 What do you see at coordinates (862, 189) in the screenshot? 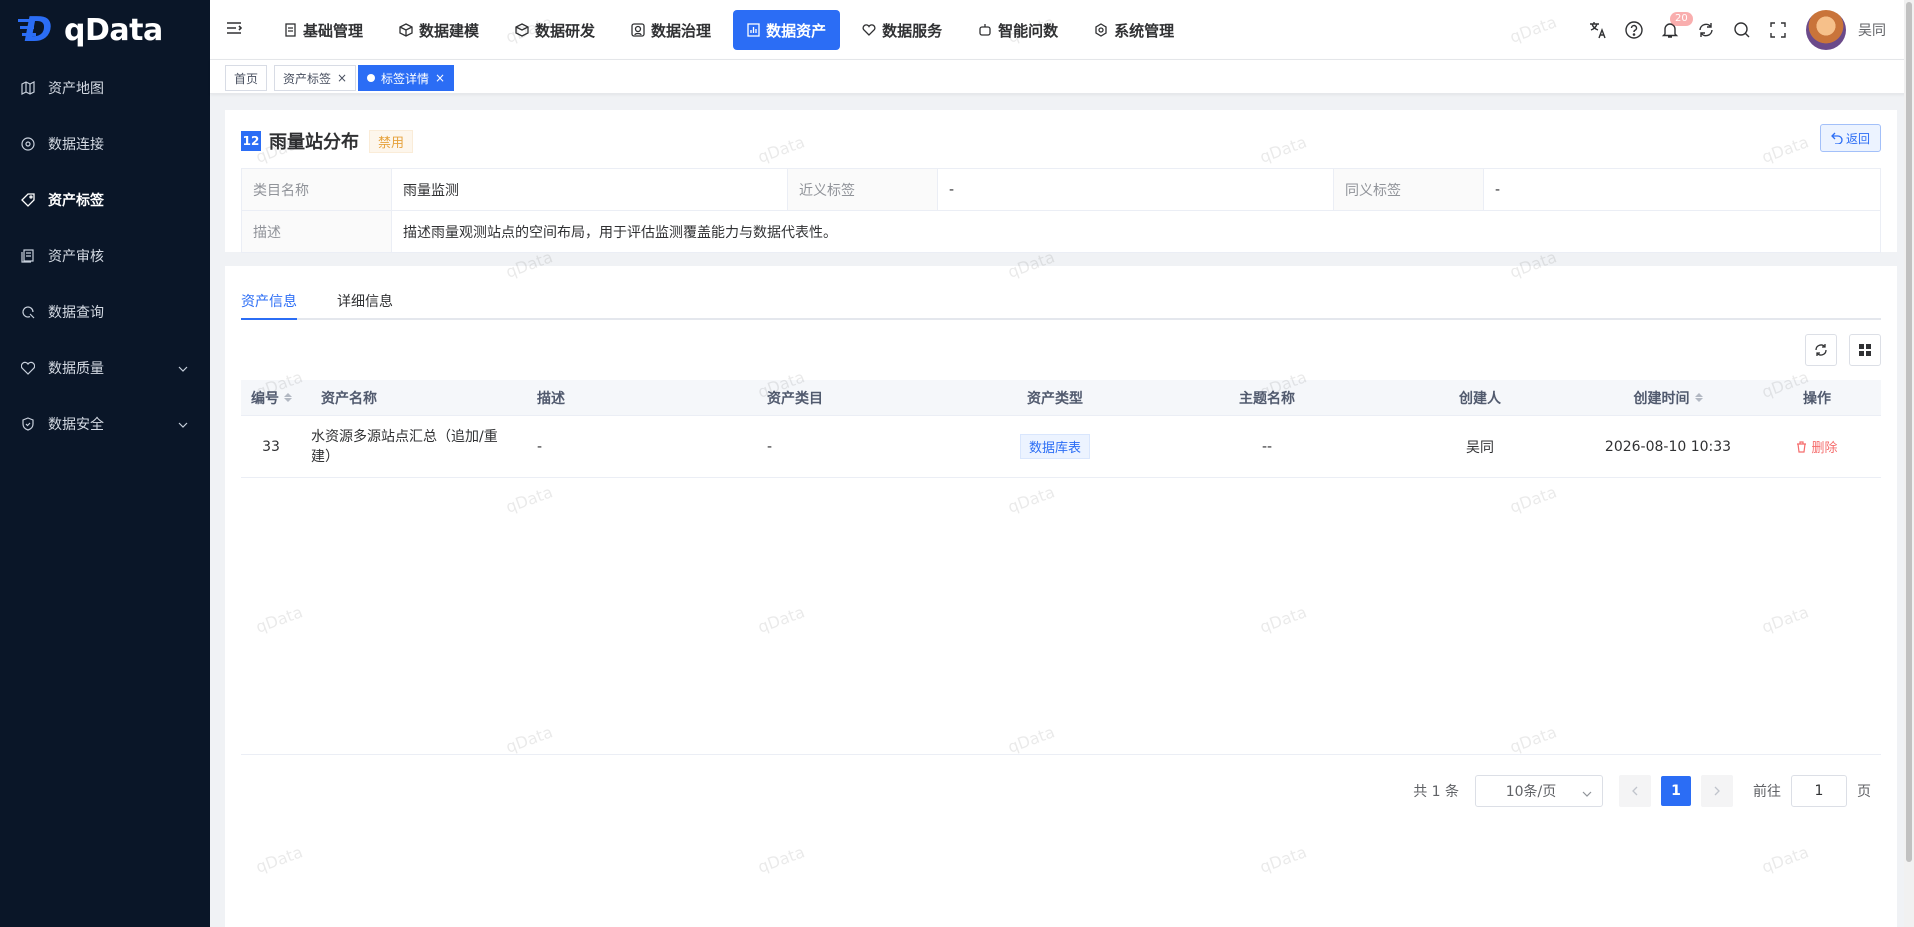
I see `near-tag-label: 近义标签` at bounding box center [862, 189].